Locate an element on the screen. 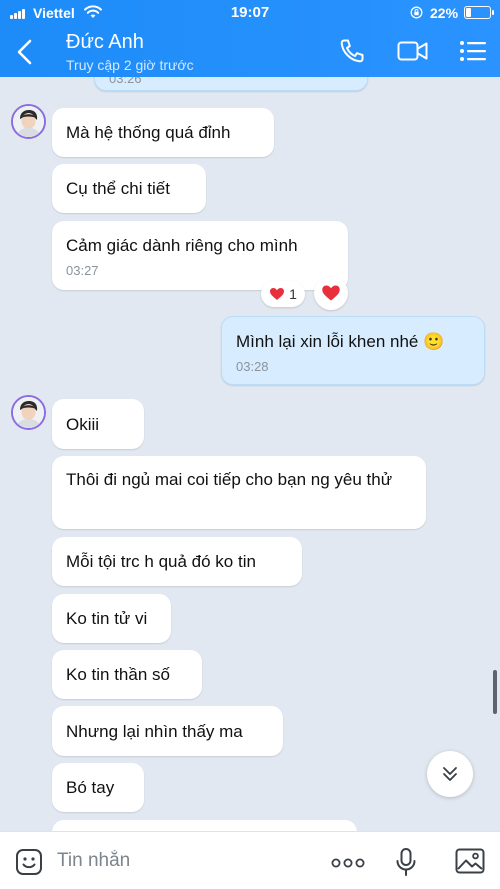 The width and height of the screenshot is (500, 889). back-icon is located at coordinates (26, 52).